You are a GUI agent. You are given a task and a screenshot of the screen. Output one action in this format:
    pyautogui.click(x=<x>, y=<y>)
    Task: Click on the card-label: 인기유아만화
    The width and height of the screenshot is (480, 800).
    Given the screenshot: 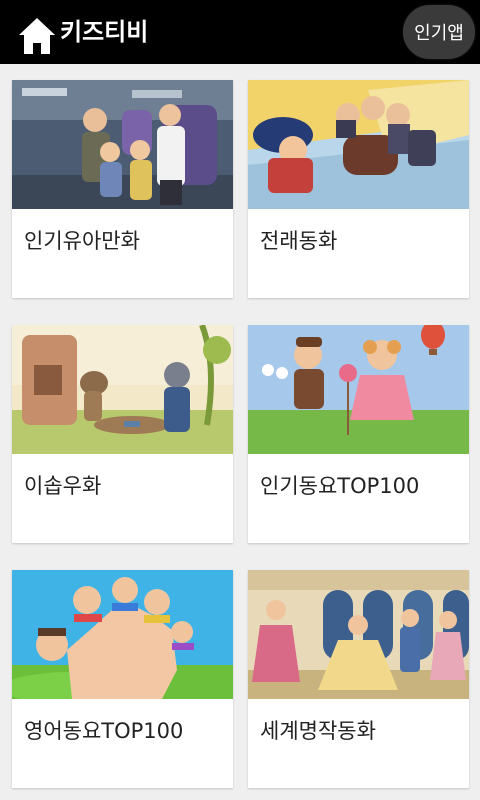 What is the action you would take?
    pyautogui.click(x=82, y=241)
    